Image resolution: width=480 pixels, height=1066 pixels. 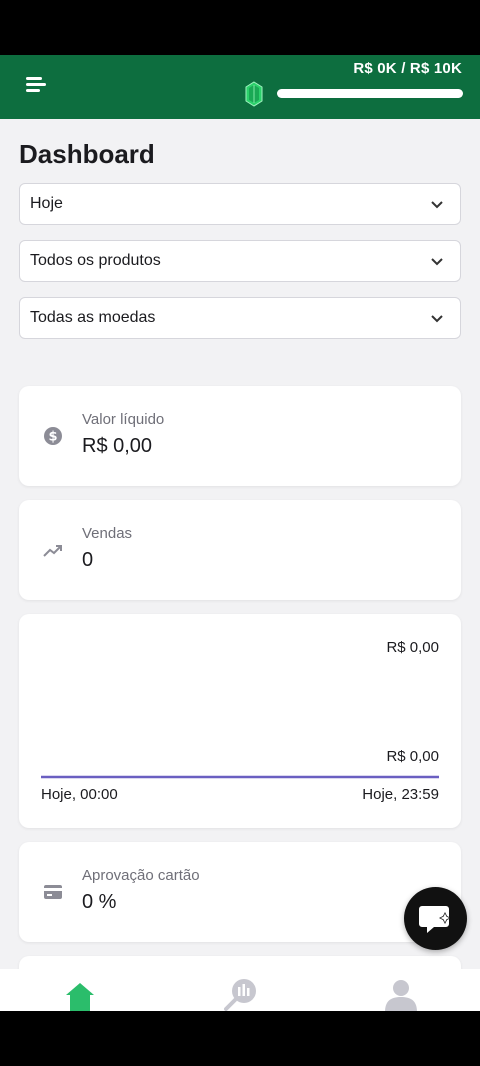 I want to click on dollar-coin-icon: $, so click(x=53, y=436).